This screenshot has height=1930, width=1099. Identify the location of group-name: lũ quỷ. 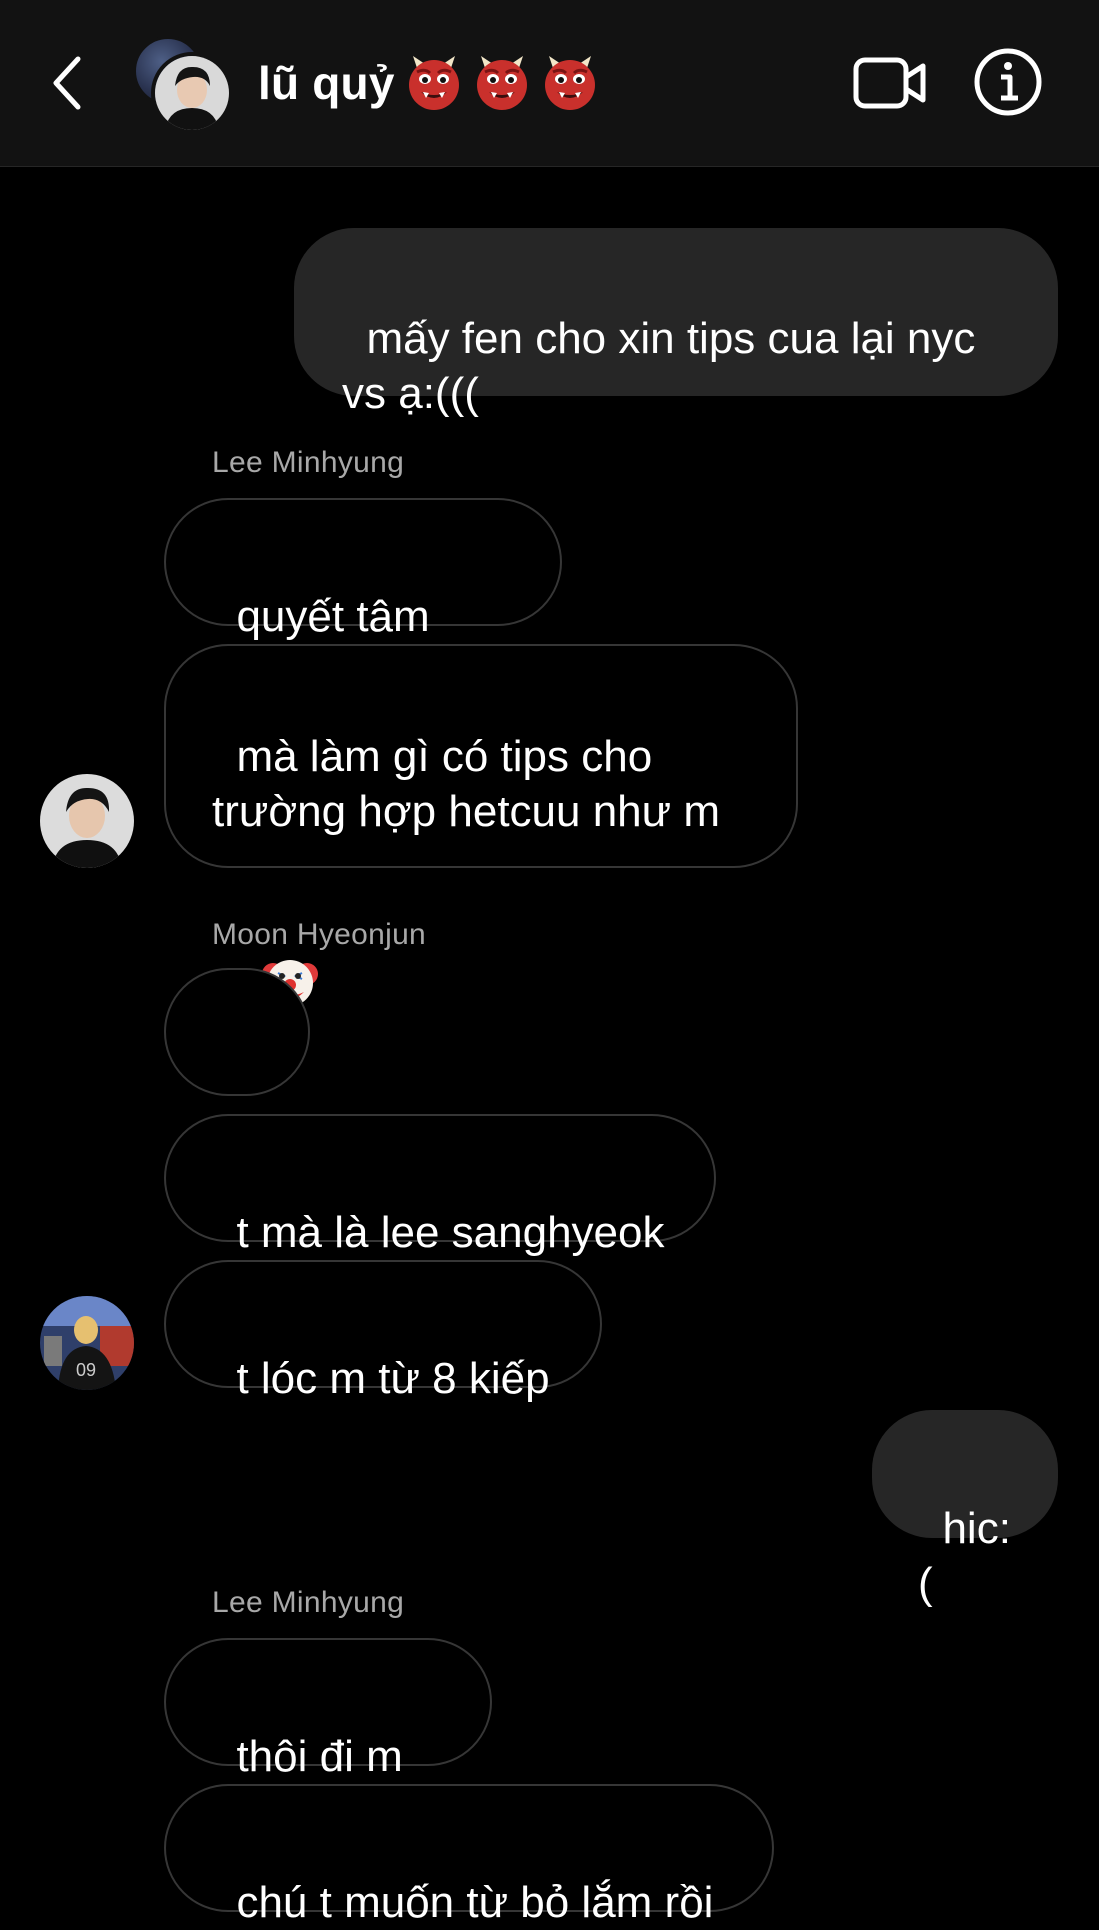
(326, 83).